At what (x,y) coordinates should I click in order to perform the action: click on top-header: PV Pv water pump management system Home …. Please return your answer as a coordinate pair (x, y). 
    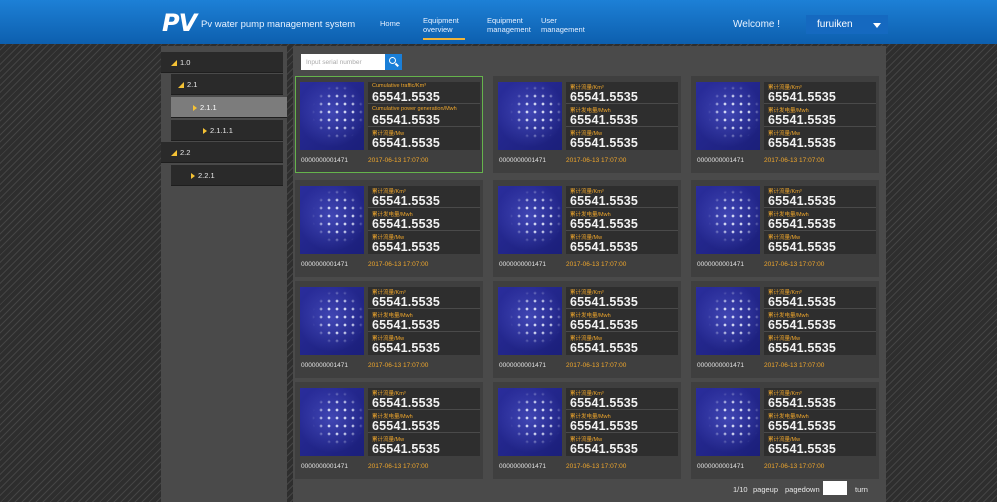
    Looking at the image, I should click on (498, 22).